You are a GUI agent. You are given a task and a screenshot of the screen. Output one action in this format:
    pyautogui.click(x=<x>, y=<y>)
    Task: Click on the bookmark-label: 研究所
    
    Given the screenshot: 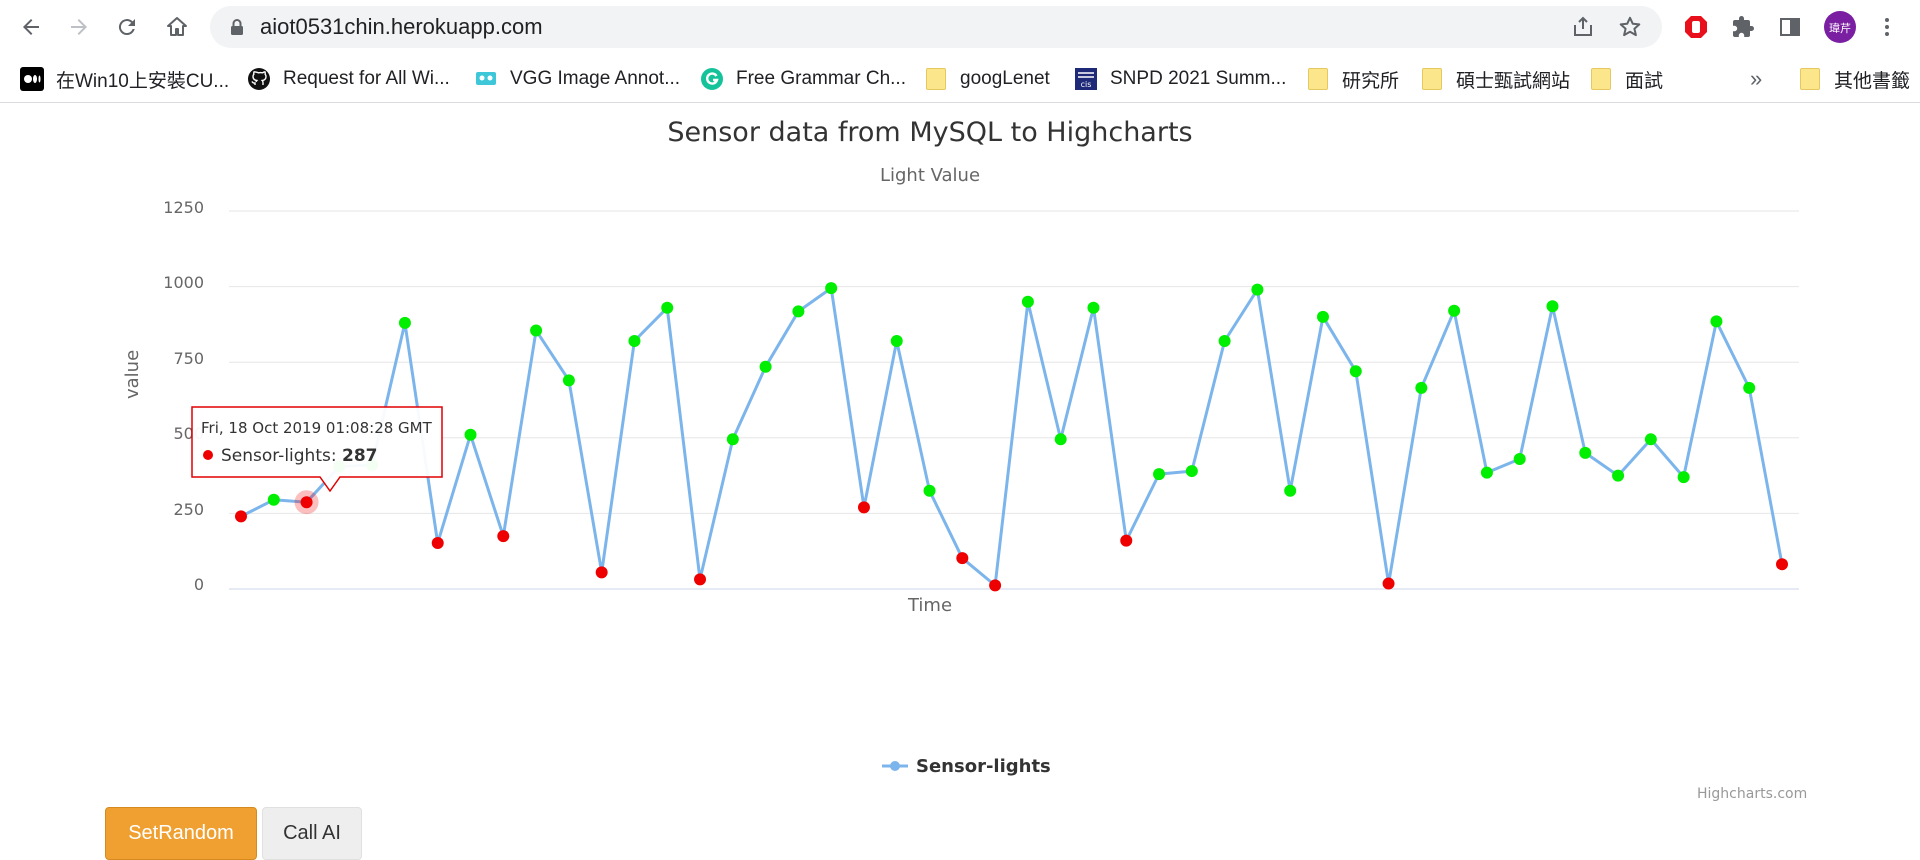 What is the action you would take?
    pyautogui.click(x=1371, y=81)
    